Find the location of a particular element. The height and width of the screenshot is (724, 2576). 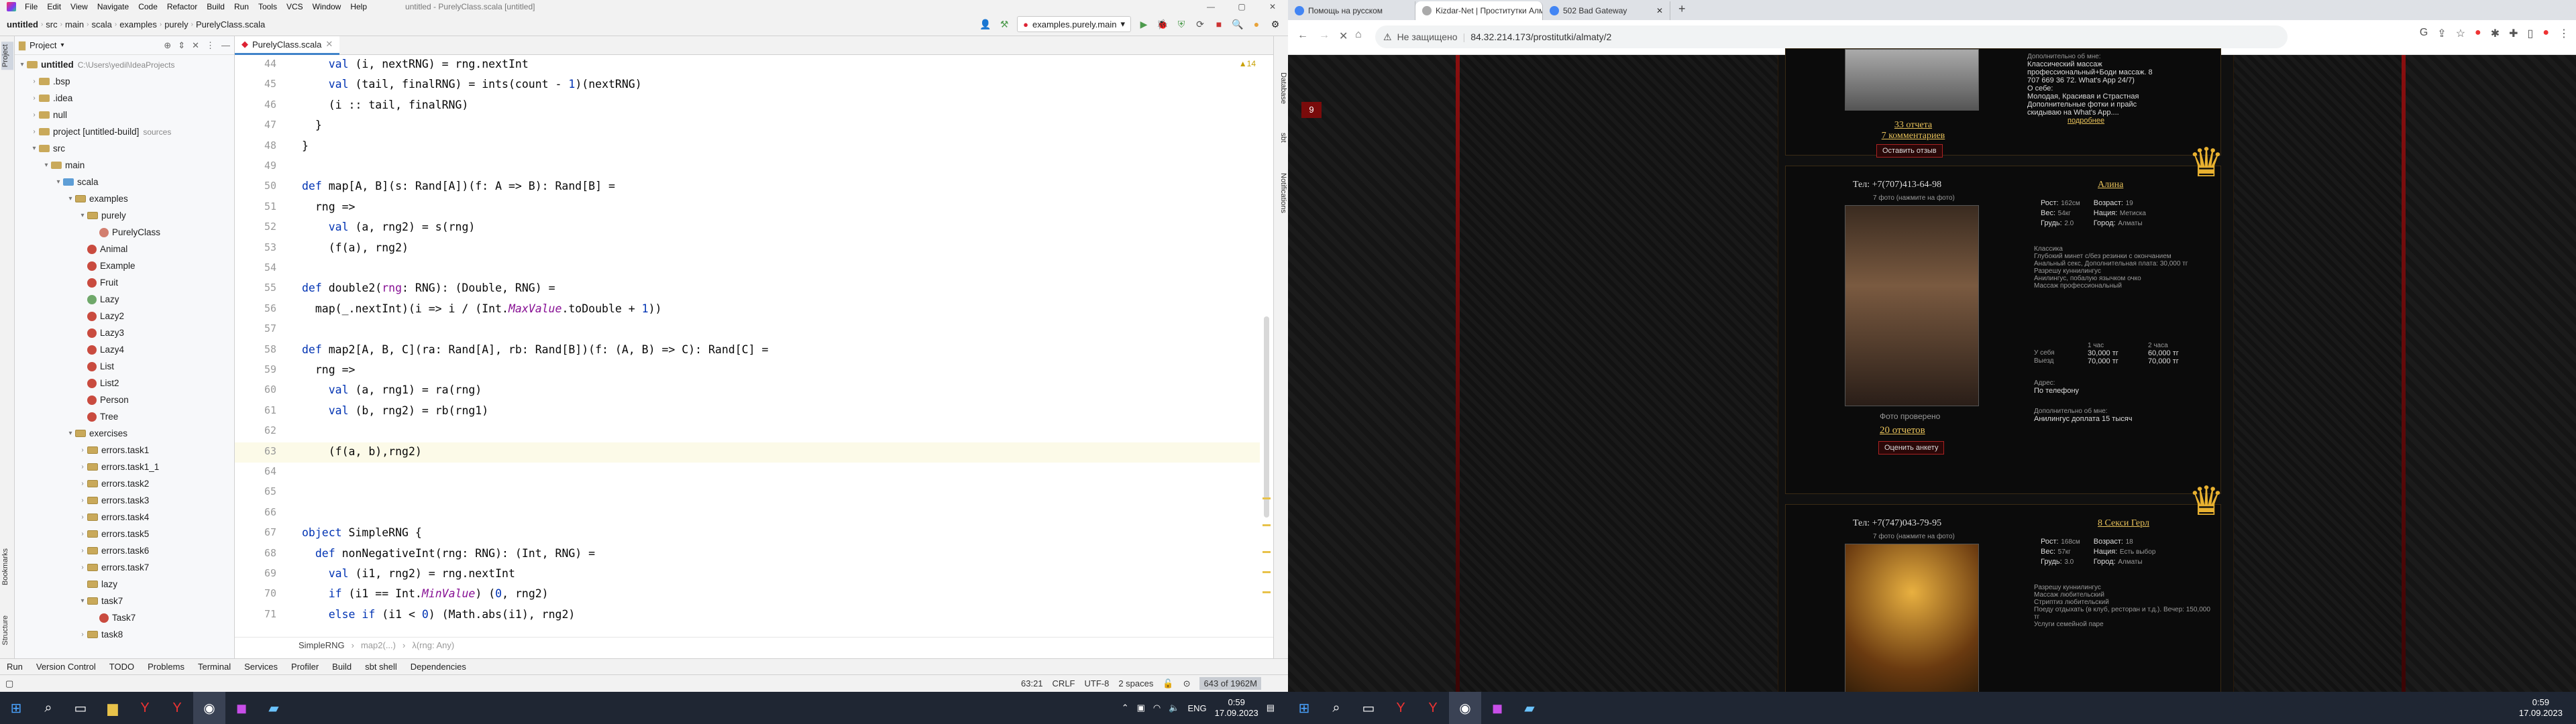

tab-502: 502 Bad Gateway ✕ is located at coordinates (1606, 10).